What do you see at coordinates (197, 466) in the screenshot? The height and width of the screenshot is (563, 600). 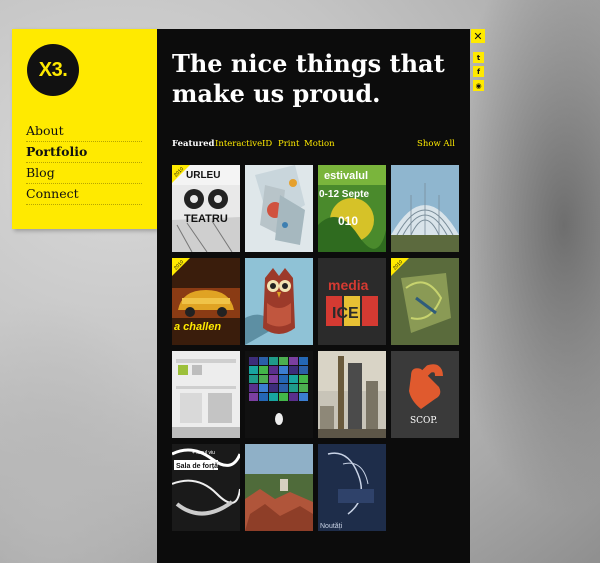 I see `tile-text: Sala de forță` at bounding box center [197, 466].